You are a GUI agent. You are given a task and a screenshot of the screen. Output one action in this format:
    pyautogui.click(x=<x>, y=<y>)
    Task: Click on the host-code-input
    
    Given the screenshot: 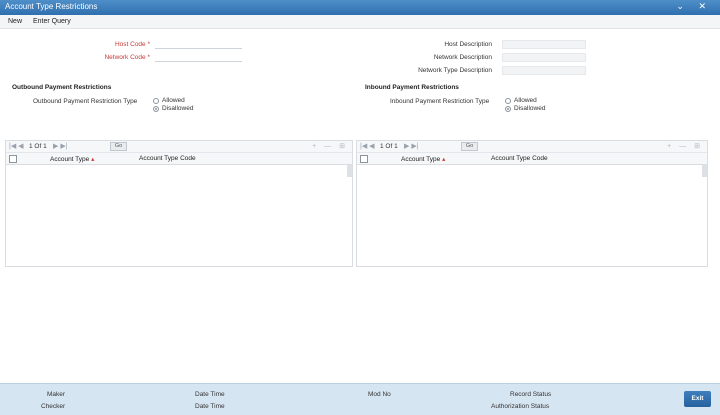 What is the action you would take?
    pyautogui.click(x=198, y=44)
    